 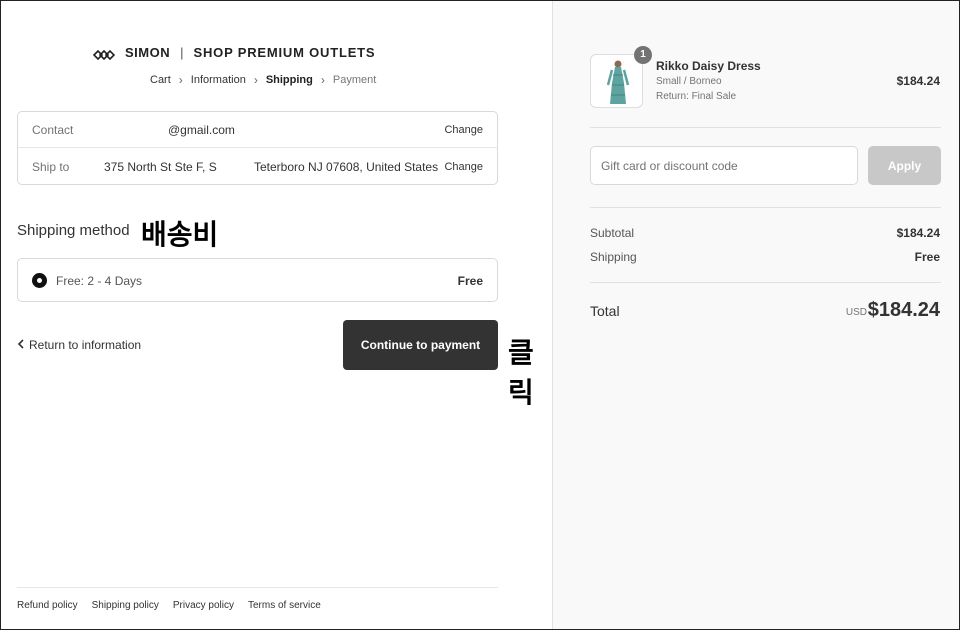 I want to click on breadcrumb-information: Information, so click(x=218, y=80).